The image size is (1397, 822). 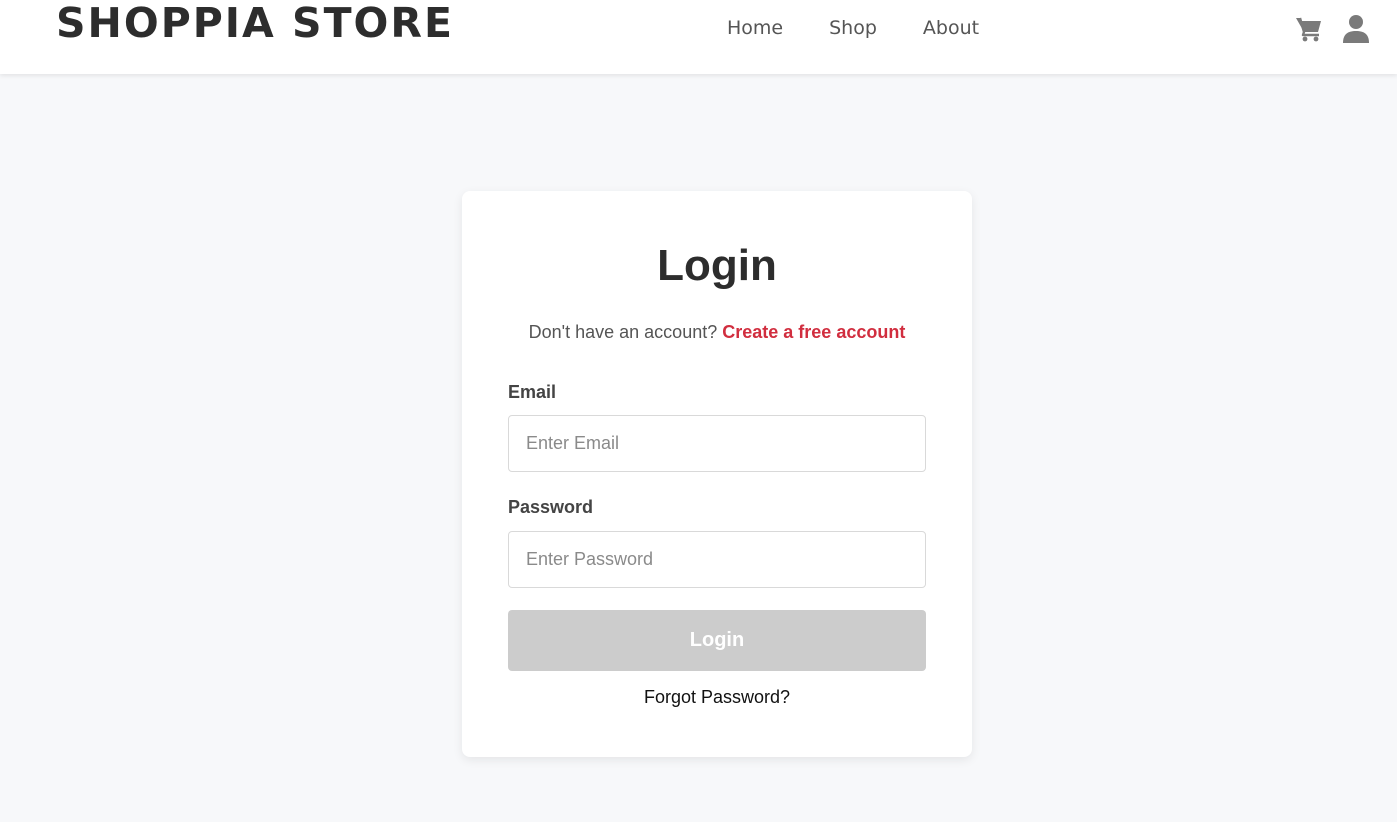 I want to click on password-field, so click(x=717, y=559).